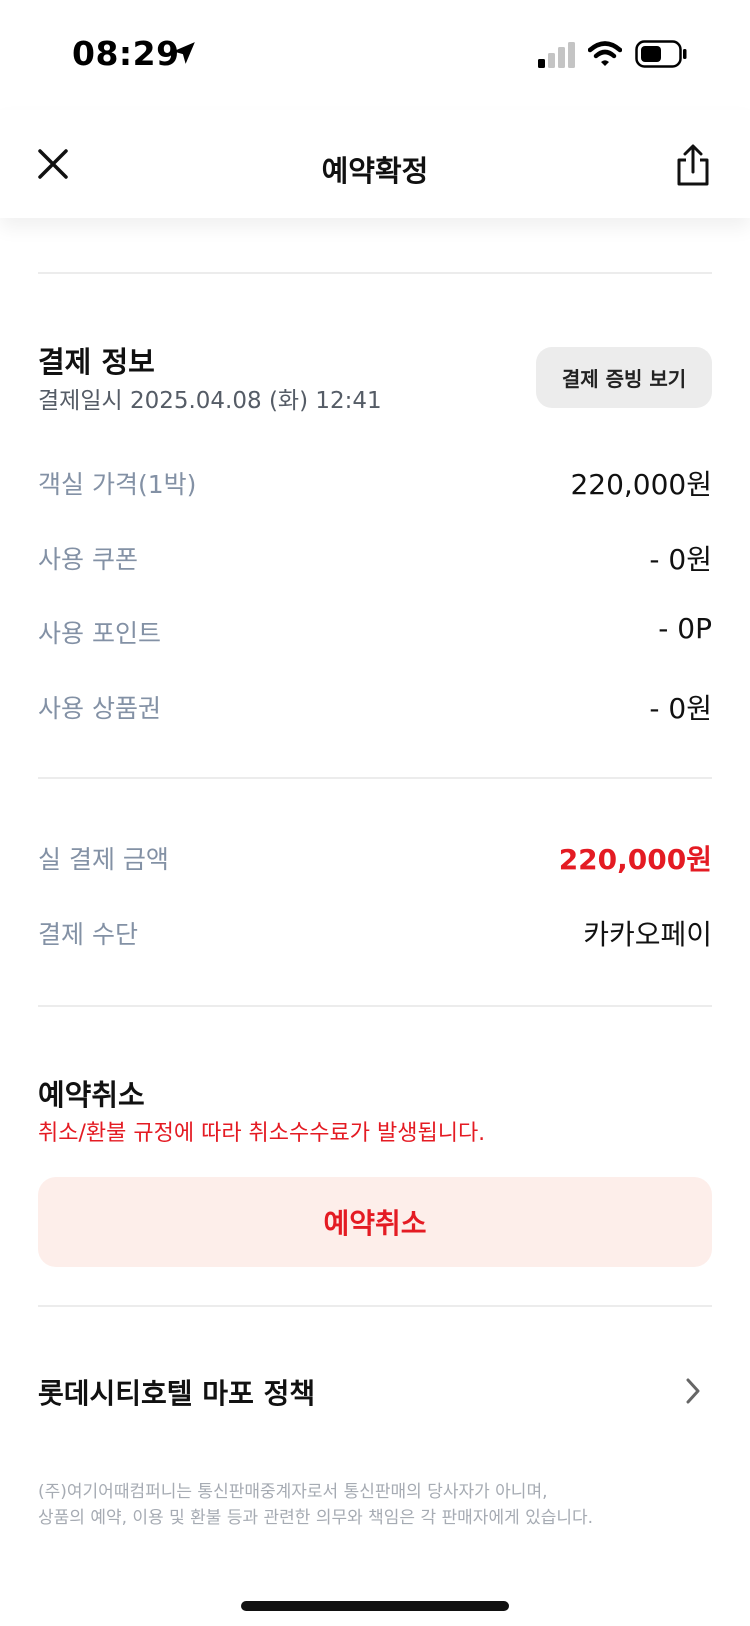 This screenshot has width=750, height=1626. What do you see at coordinates (96, 362) in the screenshot?
I see `payment-section-title: 결제 정보` at bounding box center [96, 362].